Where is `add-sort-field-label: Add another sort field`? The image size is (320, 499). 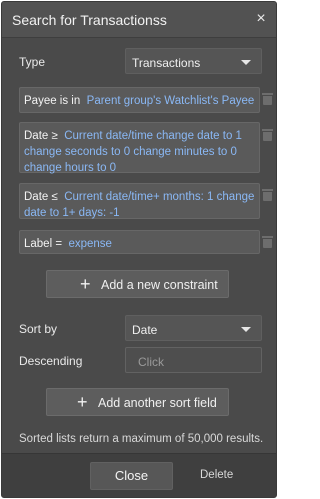 add-sort-field-label: Add another sort field is located at coordinates (157, 403).